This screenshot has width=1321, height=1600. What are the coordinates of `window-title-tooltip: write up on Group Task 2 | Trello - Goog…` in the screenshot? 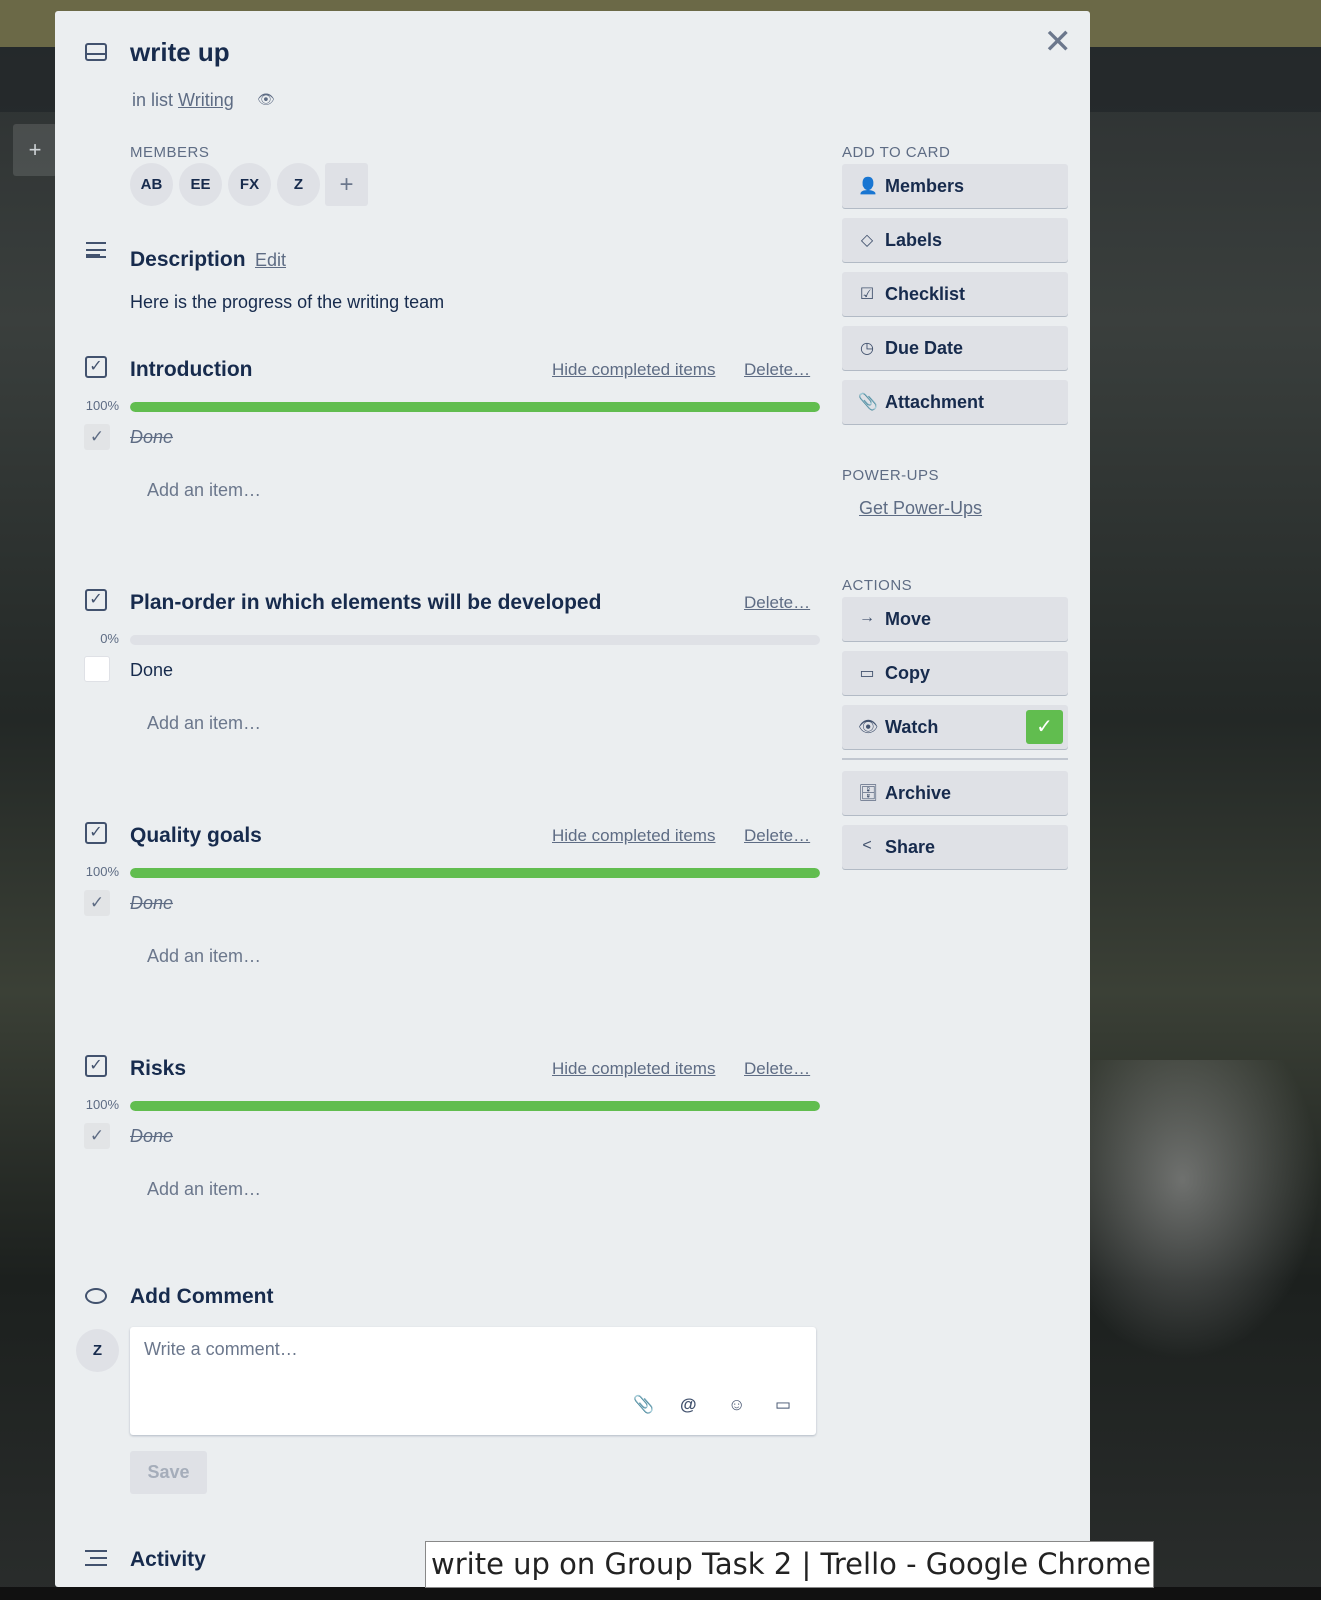 It's located at (789, 1564).